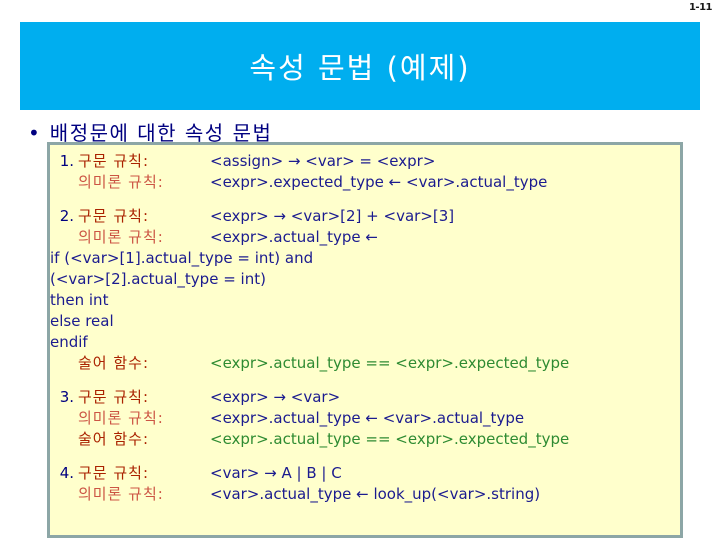 The image size is (720, 540). What do you see at coordinates (367, 418) in the screenshot?
I see `semantic-rule-code: <expr>.actual_type ← <var>.actual_type` at bounding box center [367, 418].